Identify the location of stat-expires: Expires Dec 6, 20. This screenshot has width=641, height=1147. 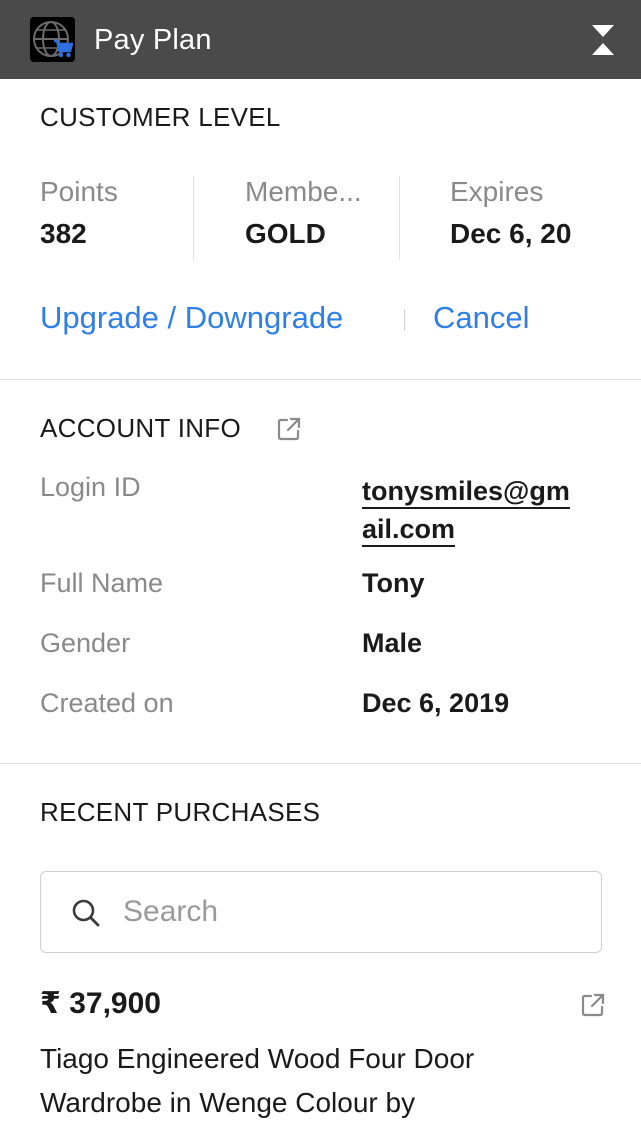
(525, 218).